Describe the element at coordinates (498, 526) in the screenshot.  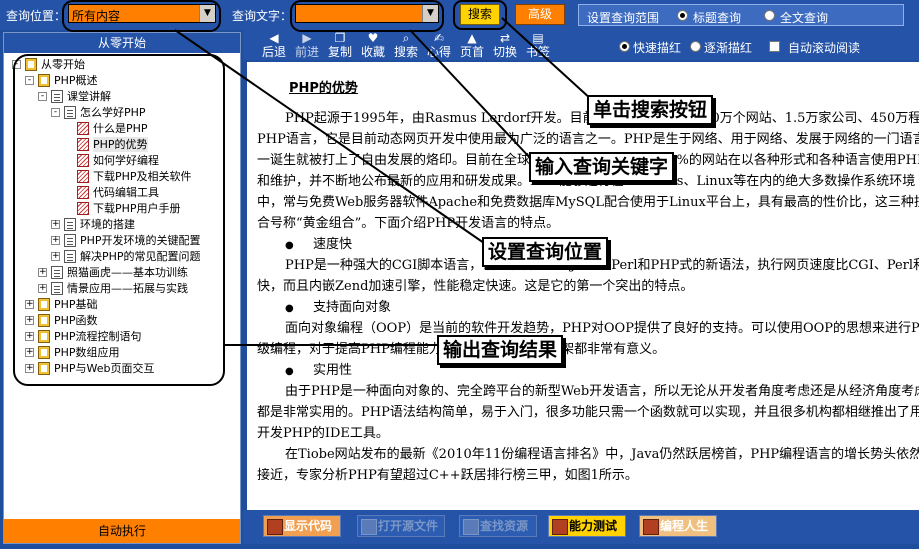
I see `find-resource-button: 查找资源` at that location.